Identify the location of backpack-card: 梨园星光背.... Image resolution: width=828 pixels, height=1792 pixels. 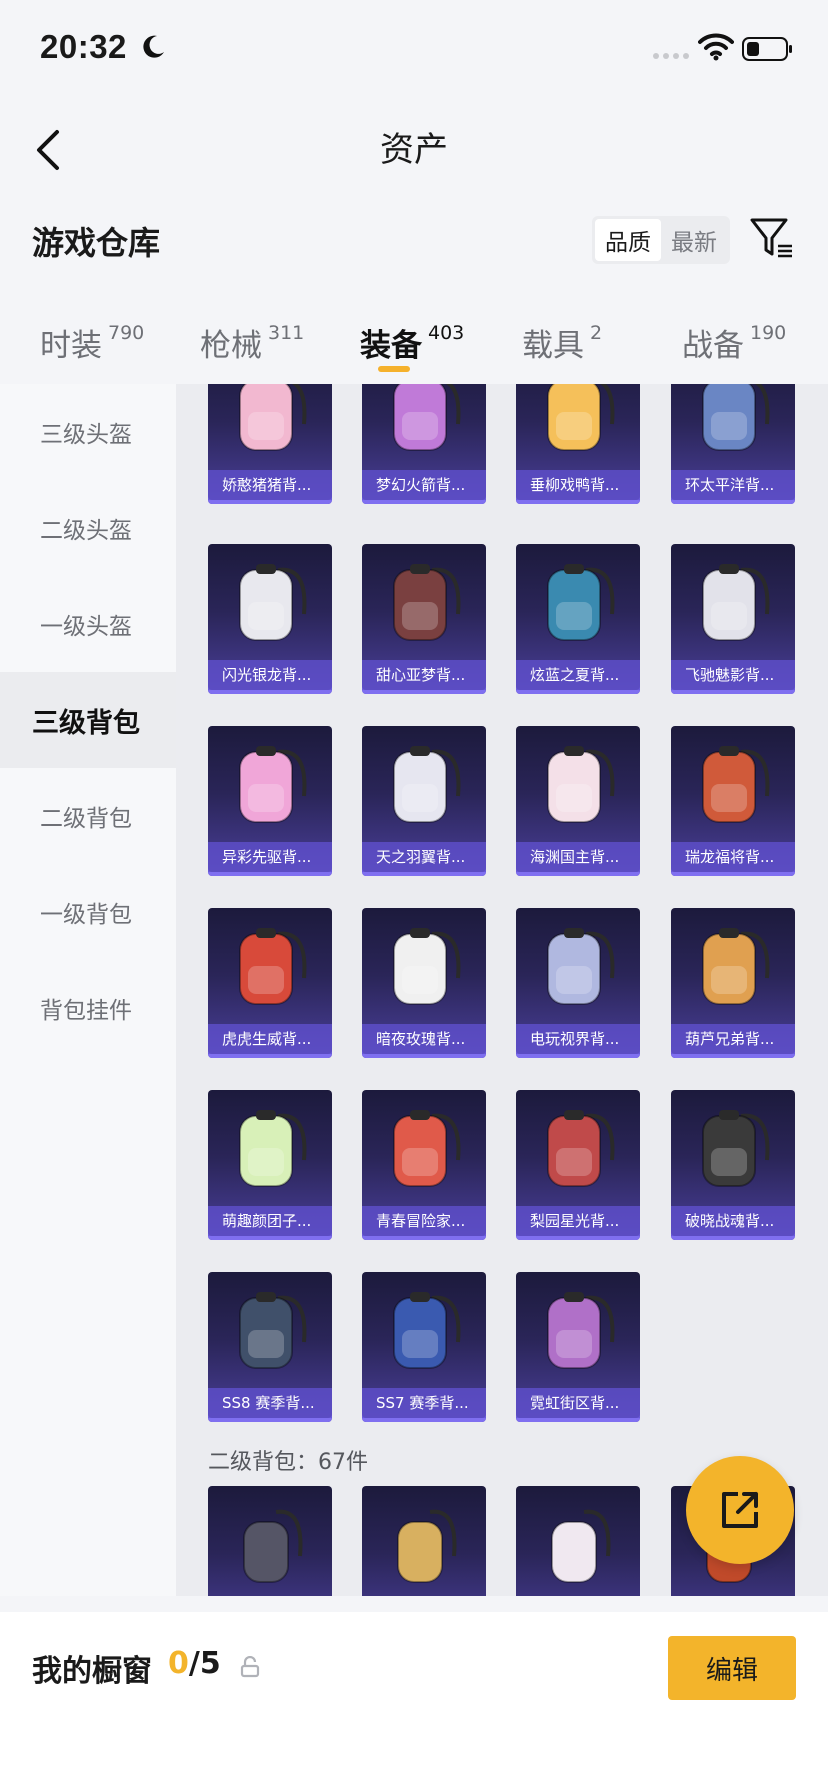
(578, 1165).